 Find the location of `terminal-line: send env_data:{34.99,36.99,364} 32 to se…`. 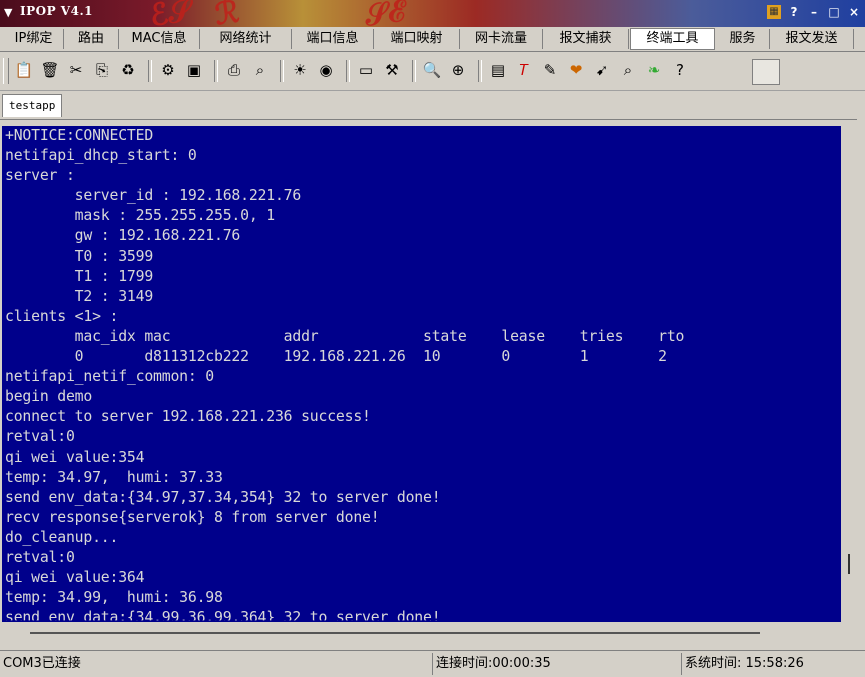

terminal-line: send env_data:{34.99,36.99,364} 32 to se… is located at coordinates (223, 615).